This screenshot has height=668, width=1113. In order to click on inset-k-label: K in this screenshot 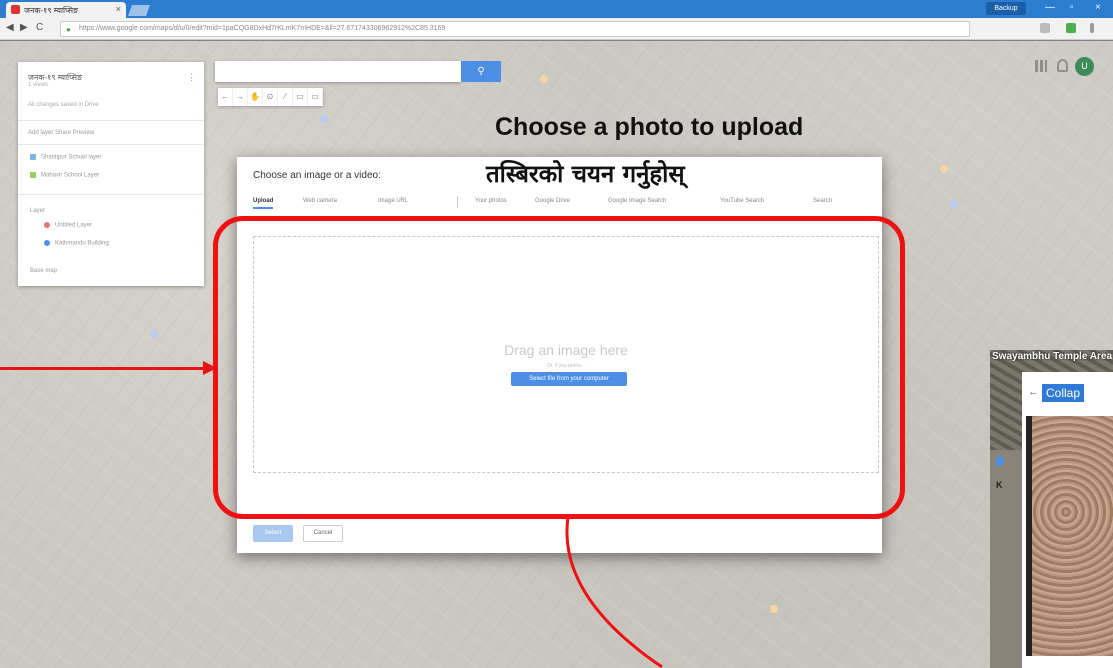, I will do `click(999, 485)`.